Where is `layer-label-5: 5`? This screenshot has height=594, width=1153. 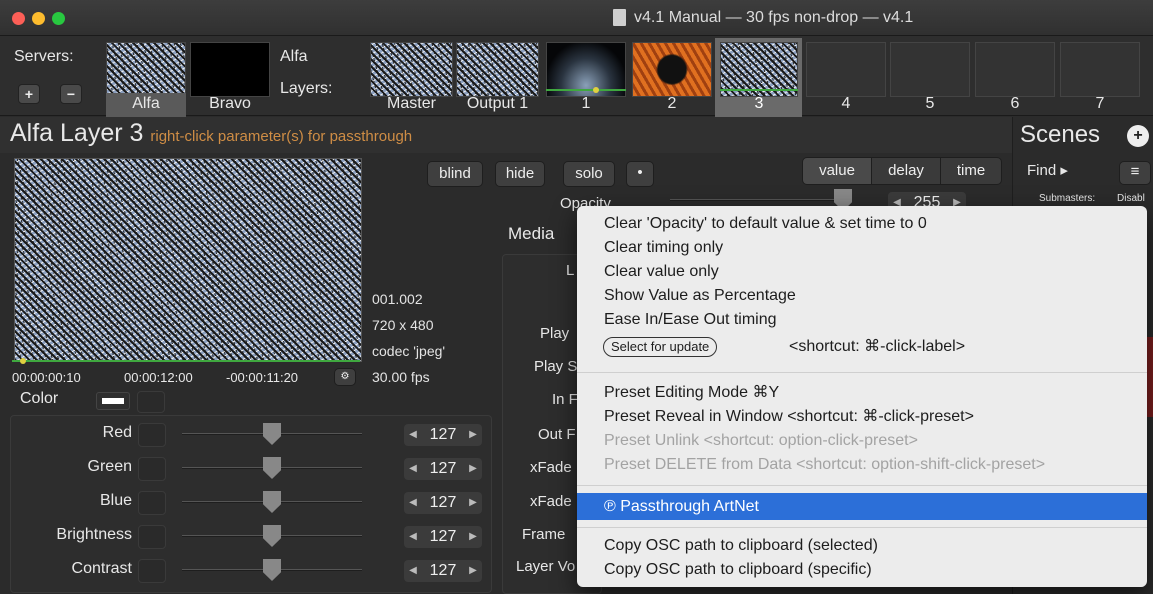 layer-label-5: 5 is located at coordinates (930, 104).